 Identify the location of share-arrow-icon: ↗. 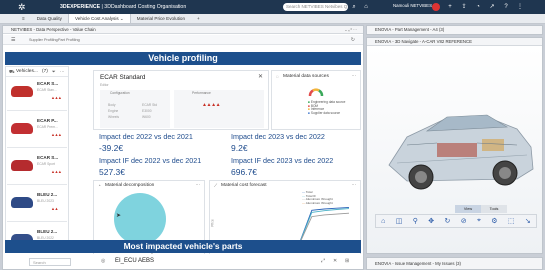
(492, 7).